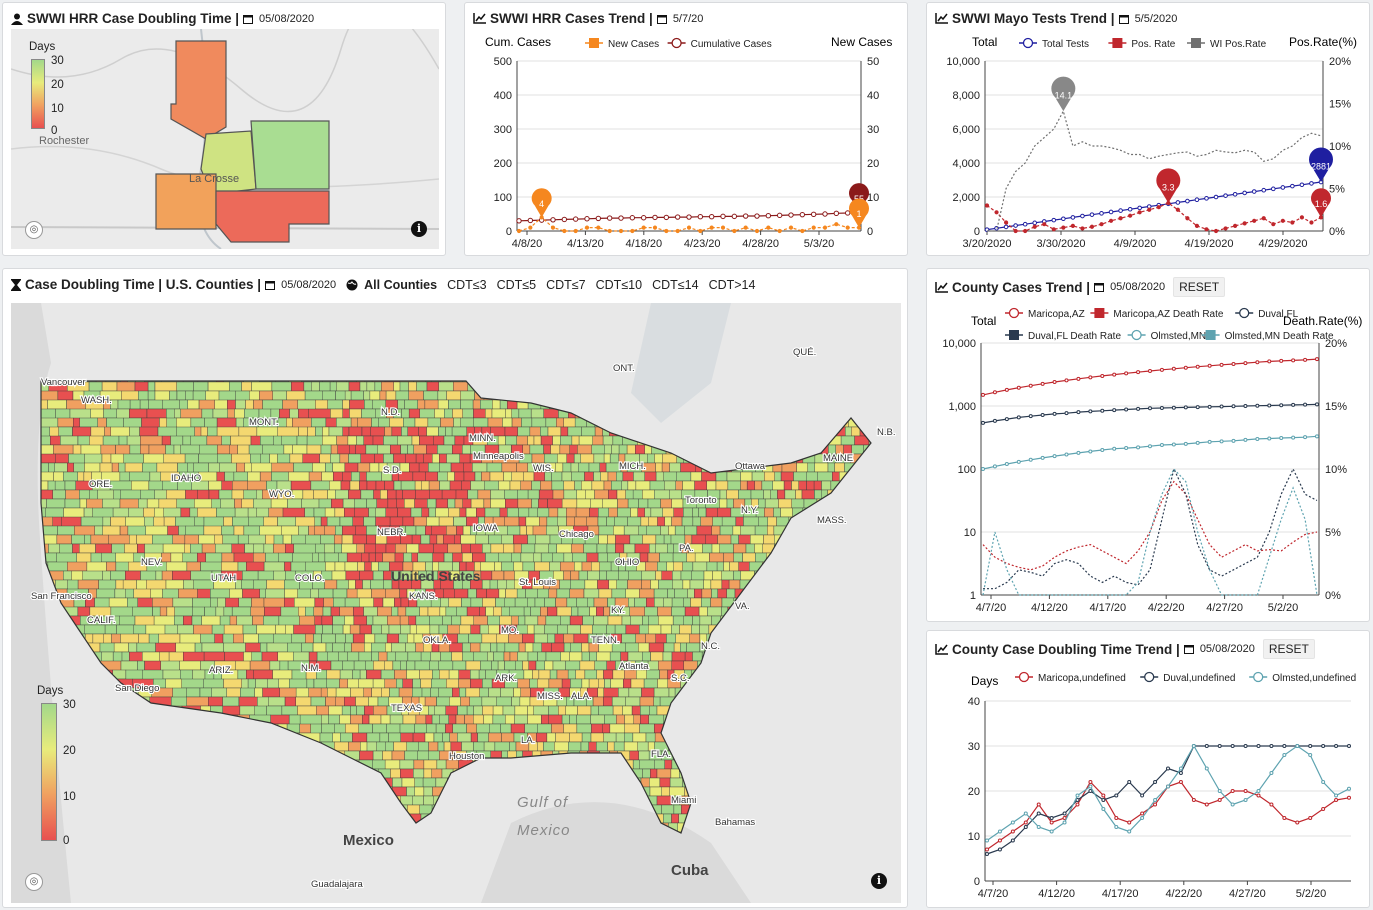  What do you see at coordinates (225, 139) in the screenshot?
I see `hrr-map: Rochester La Crosse Days 30 20 10 0 ◎ i` at bounding box center [225, 139].